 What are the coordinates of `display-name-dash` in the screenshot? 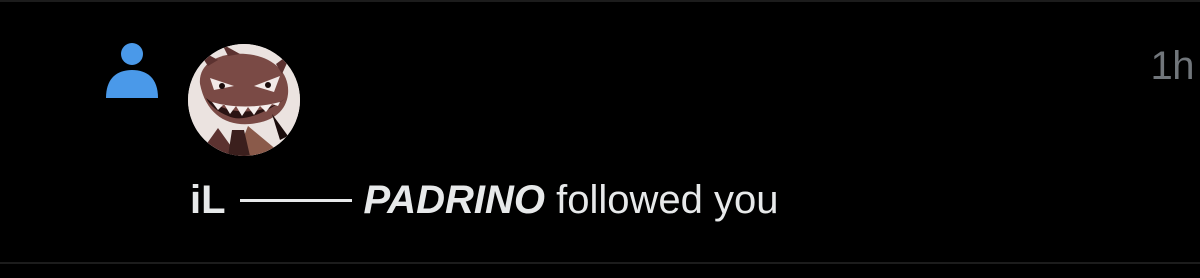 It's located at (295, 200).